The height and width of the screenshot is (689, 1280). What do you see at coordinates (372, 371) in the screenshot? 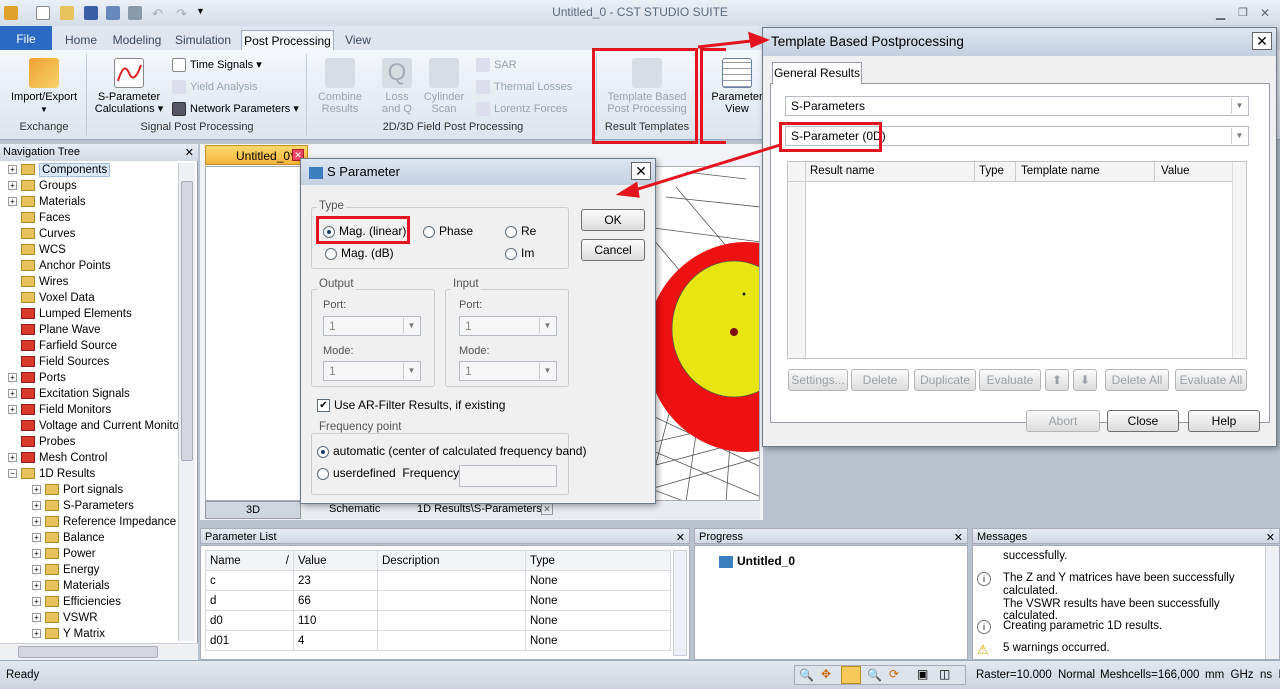
I see `output-mode-select: 1 ▼` at bounding box center [372, 371].